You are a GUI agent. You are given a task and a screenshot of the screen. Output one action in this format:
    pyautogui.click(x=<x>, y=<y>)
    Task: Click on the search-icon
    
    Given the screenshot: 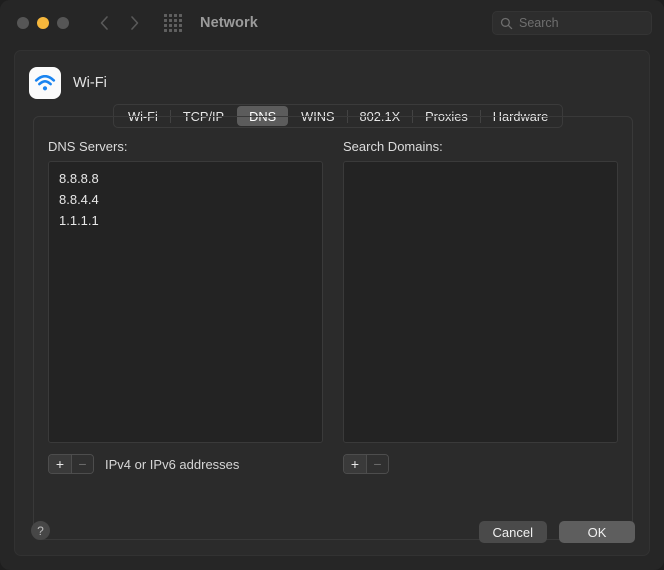 What is the action you would take?
    pyautogui.click(x=506, y=23)
    